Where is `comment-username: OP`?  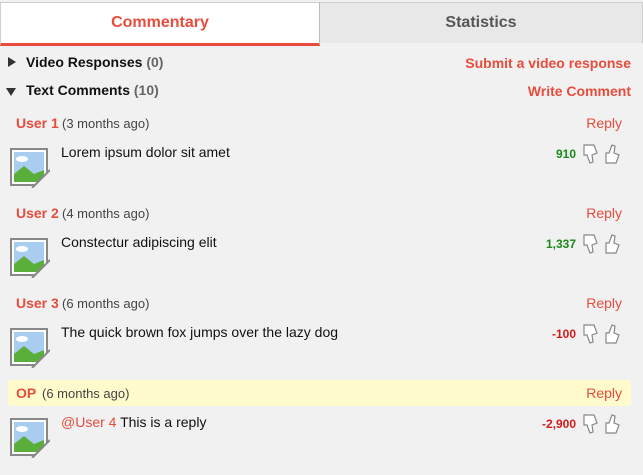 comment-username: OP is located at coordinates (26, 393).